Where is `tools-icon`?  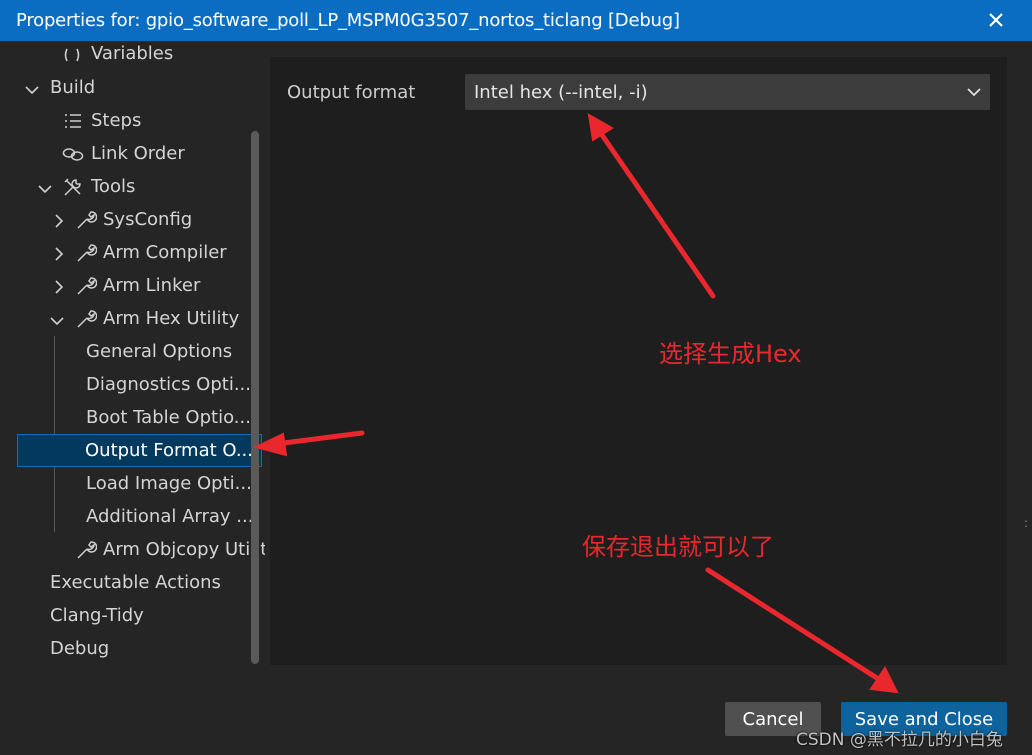
tools-icon is located at coordinates (72, 186).